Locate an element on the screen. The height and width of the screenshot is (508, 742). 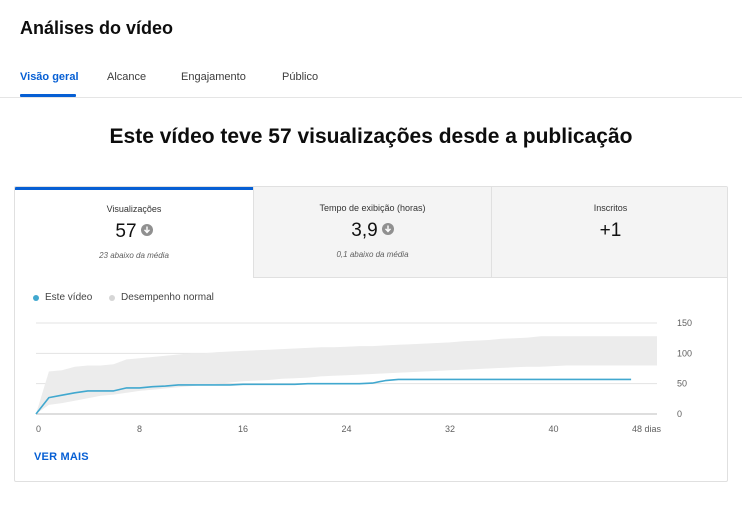
tab-audience: Público is located at coordinates (300, 77).